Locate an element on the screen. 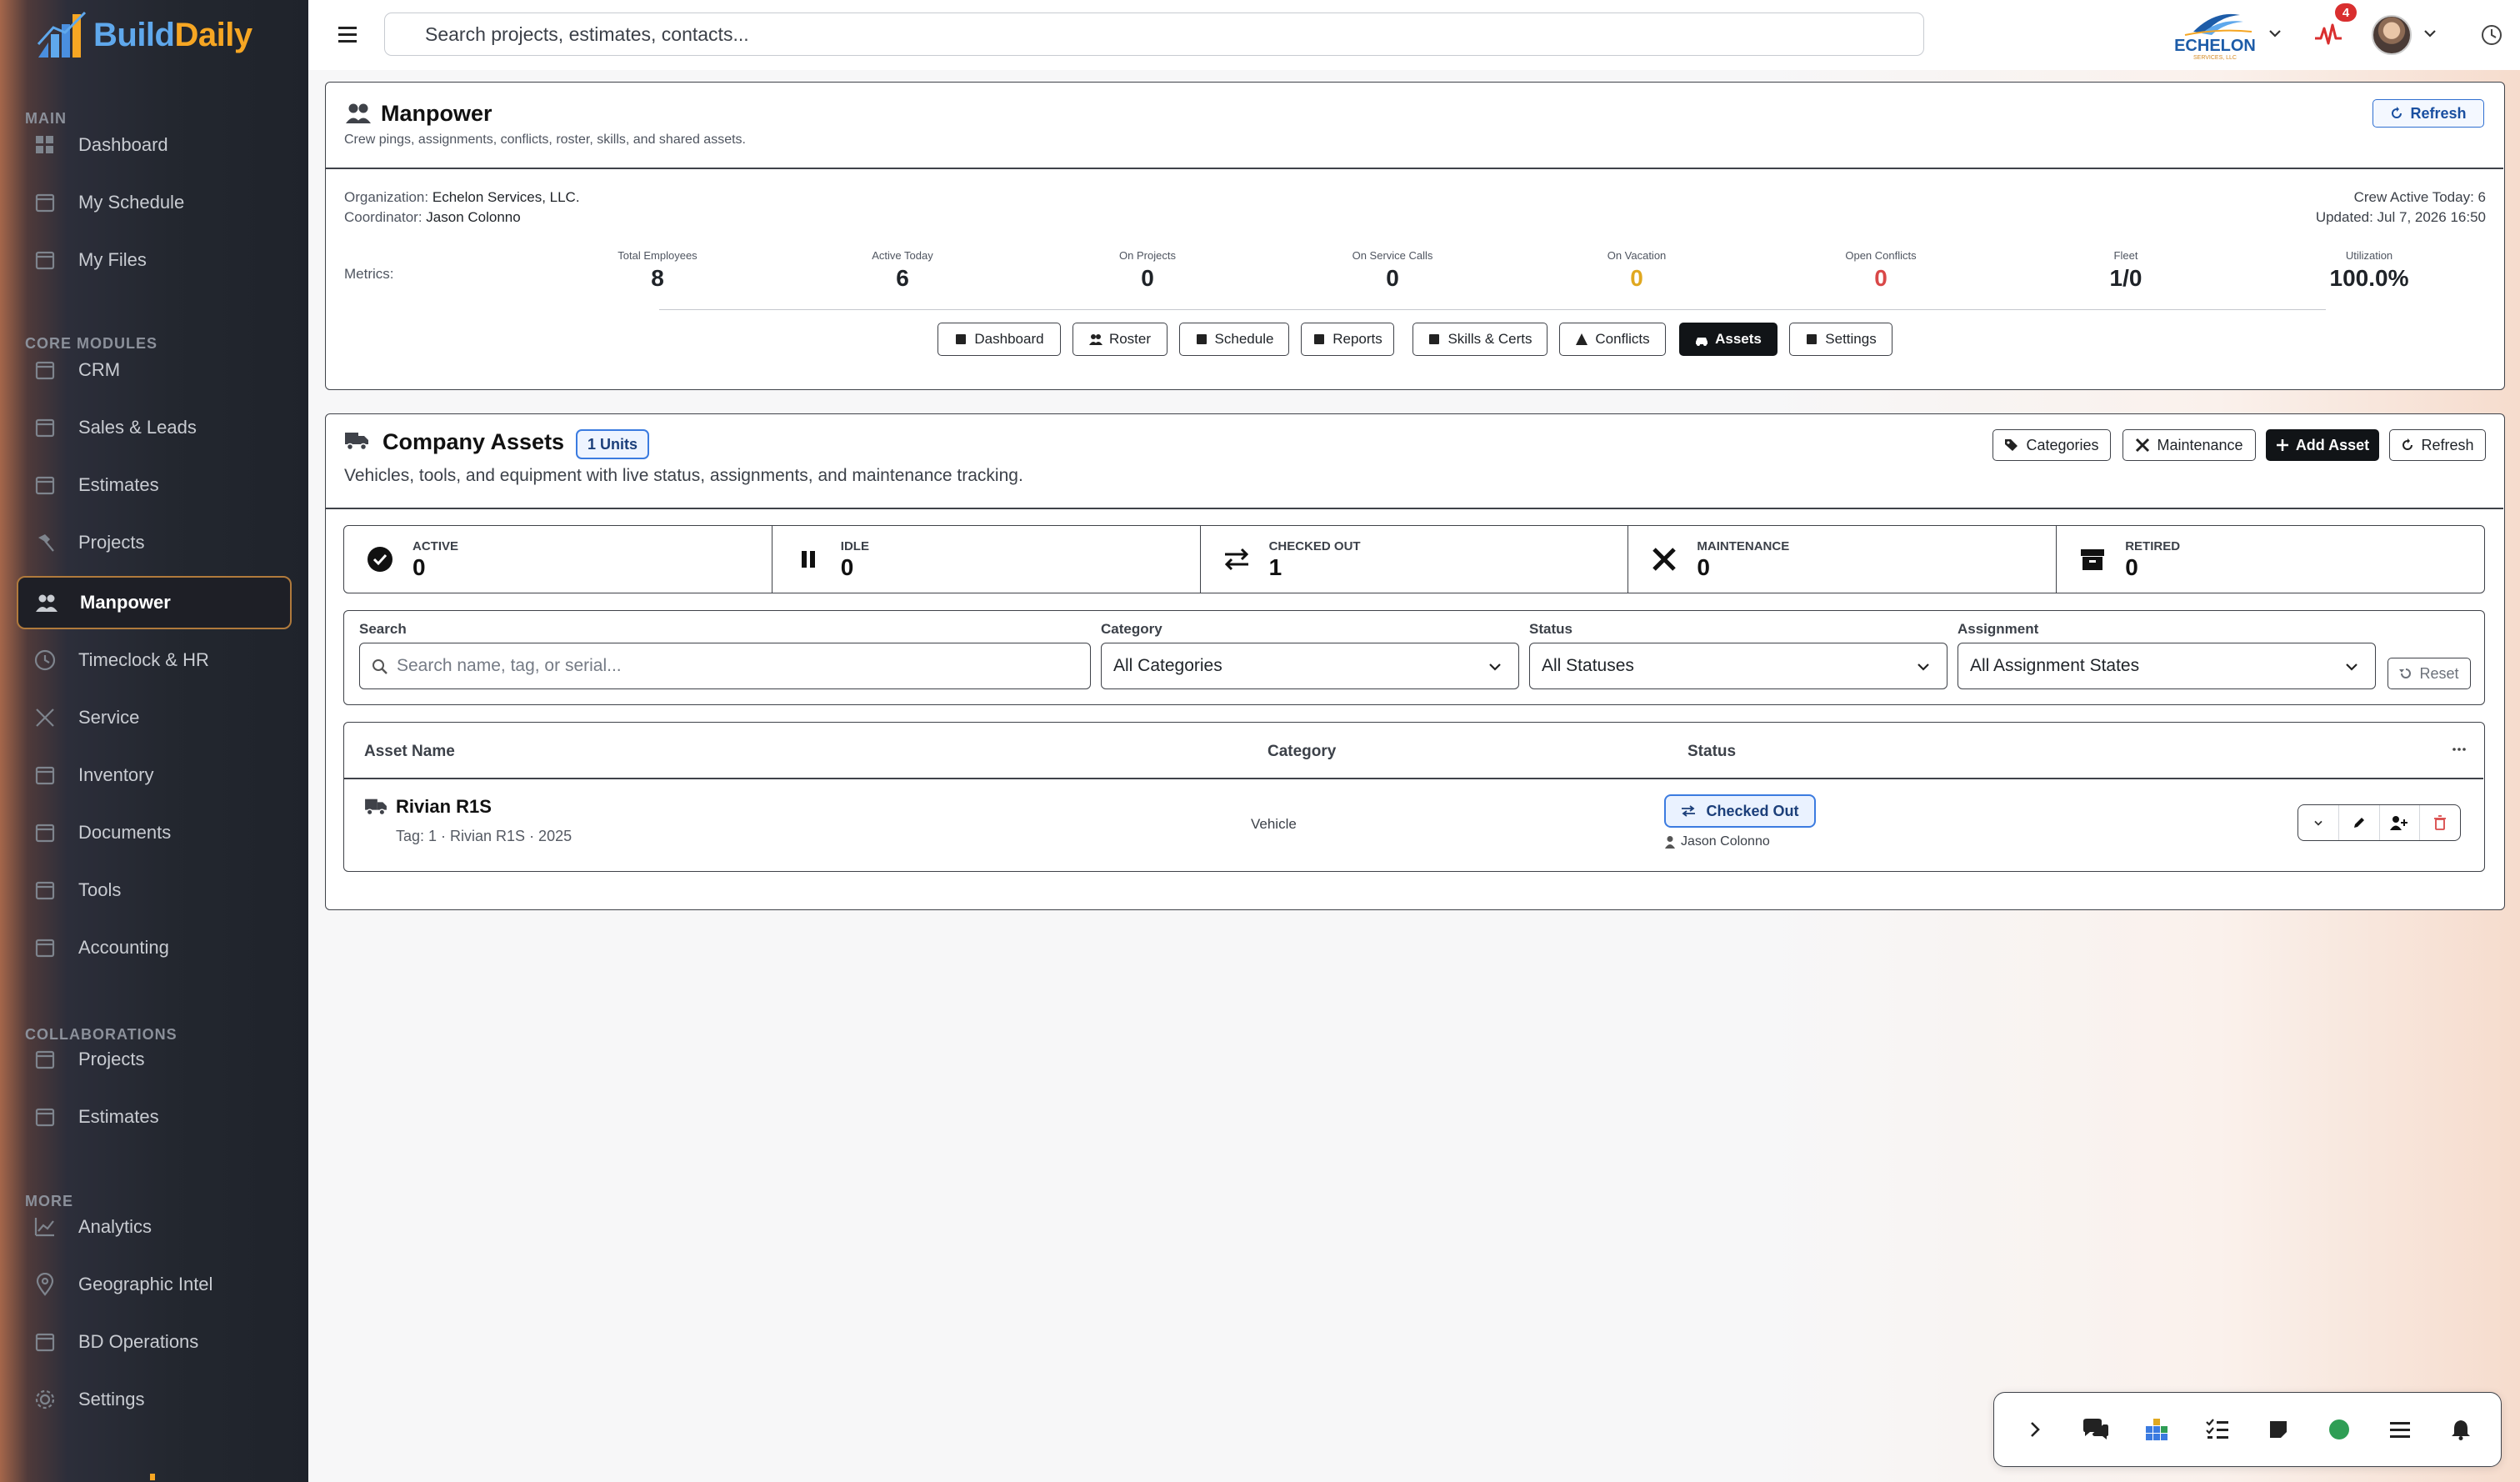 The width and height of the screenshot is (2520, 1482). status-select: All Statuses is located at coordinates (1738, 666).